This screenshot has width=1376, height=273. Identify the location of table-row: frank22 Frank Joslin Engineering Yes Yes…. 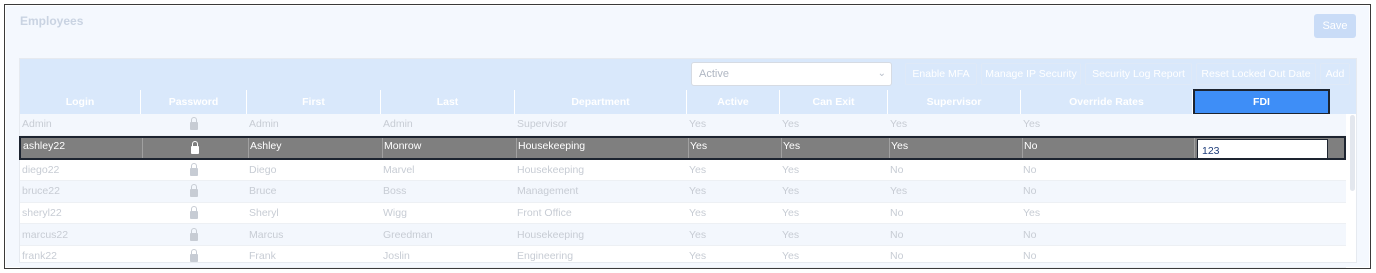
(683, 257).